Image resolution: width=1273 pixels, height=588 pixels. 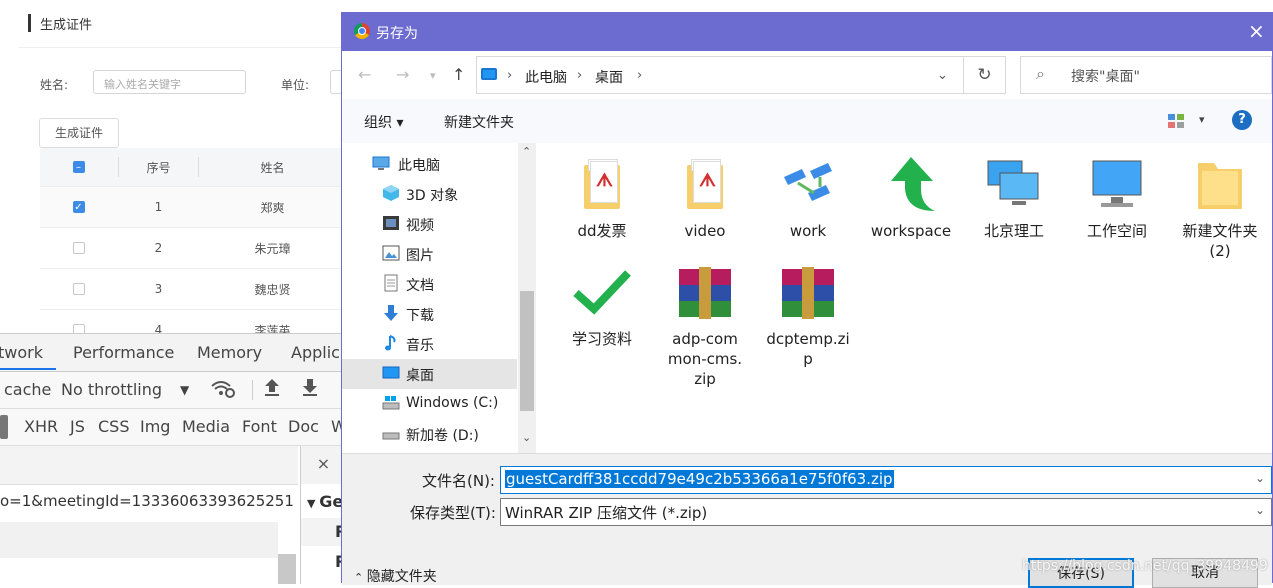 I want to click on hide-folders-toggle: ⌃ 隐藏文件夹, so click(x=395, y=576).